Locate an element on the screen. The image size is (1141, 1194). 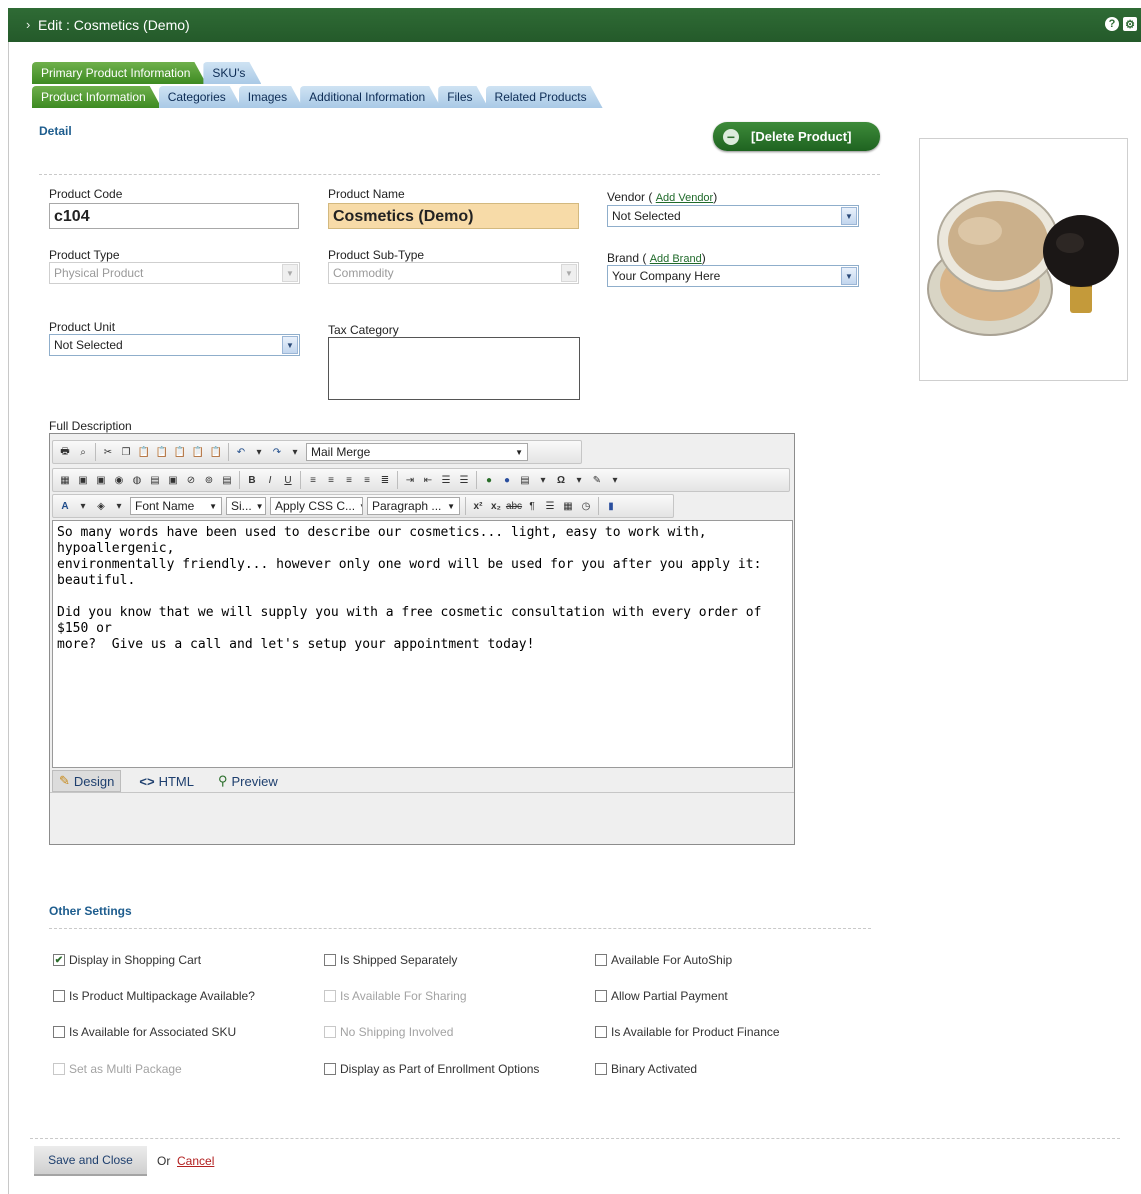
outdent-icon: ⇤ is located at coordinates (428, 480).